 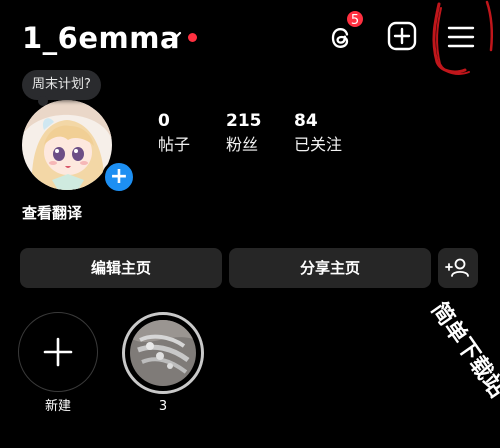 I want to click on highlight-label: 3, so click(x=163, y=406).